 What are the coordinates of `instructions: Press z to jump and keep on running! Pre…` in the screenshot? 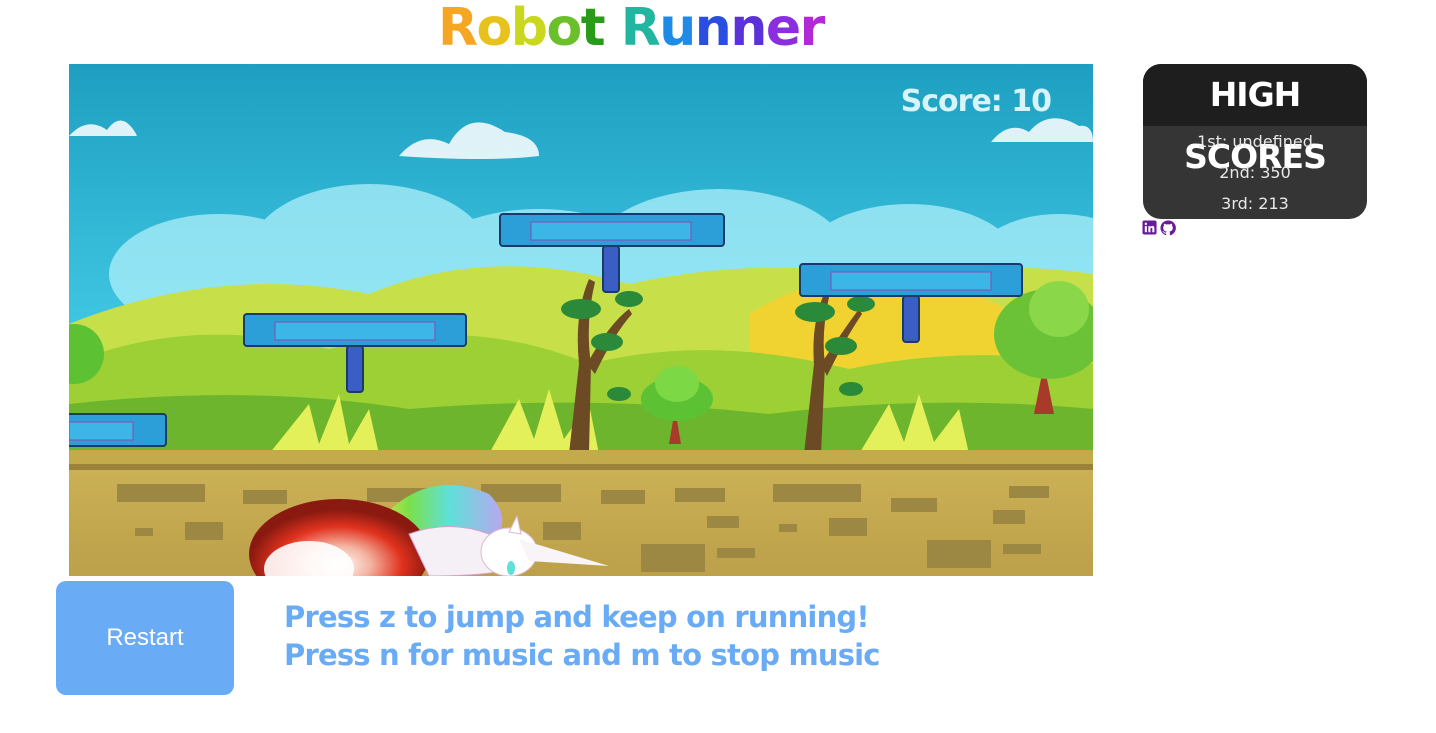 It's located at (582, 636).